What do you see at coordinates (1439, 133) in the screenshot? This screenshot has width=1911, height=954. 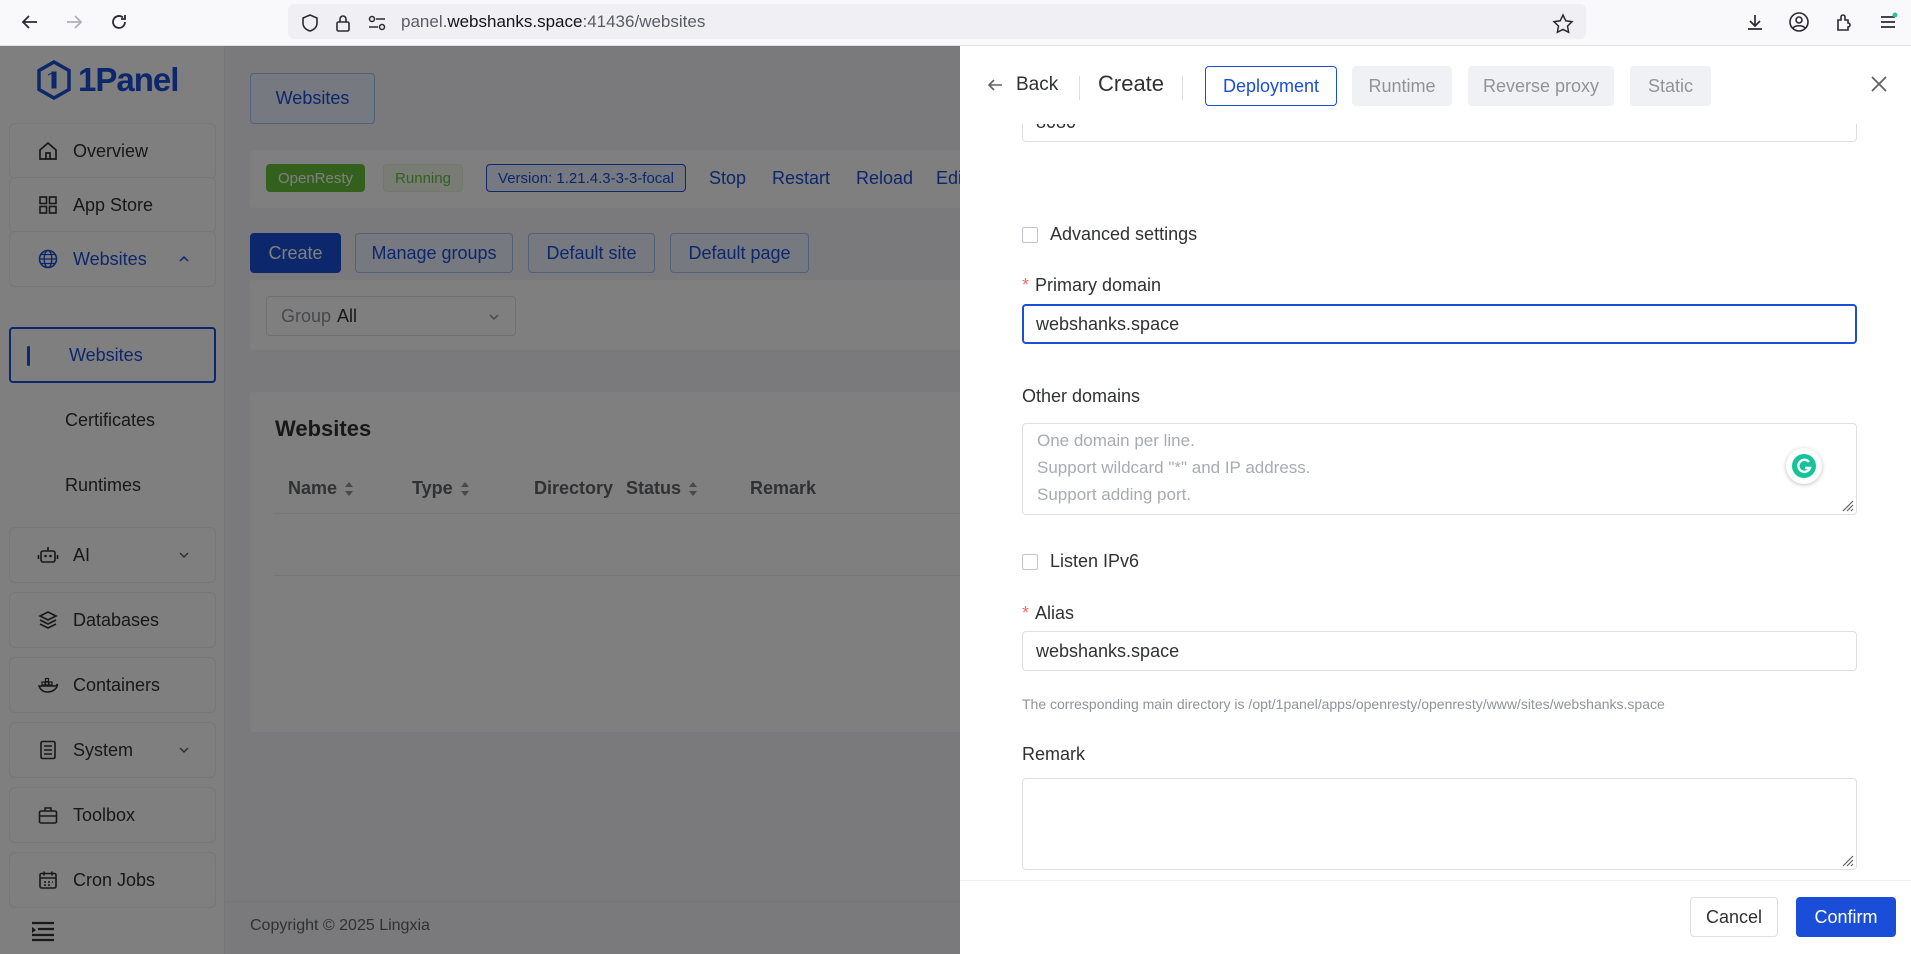 I see `port-input: 8080` at bounding box center [1439, 133].